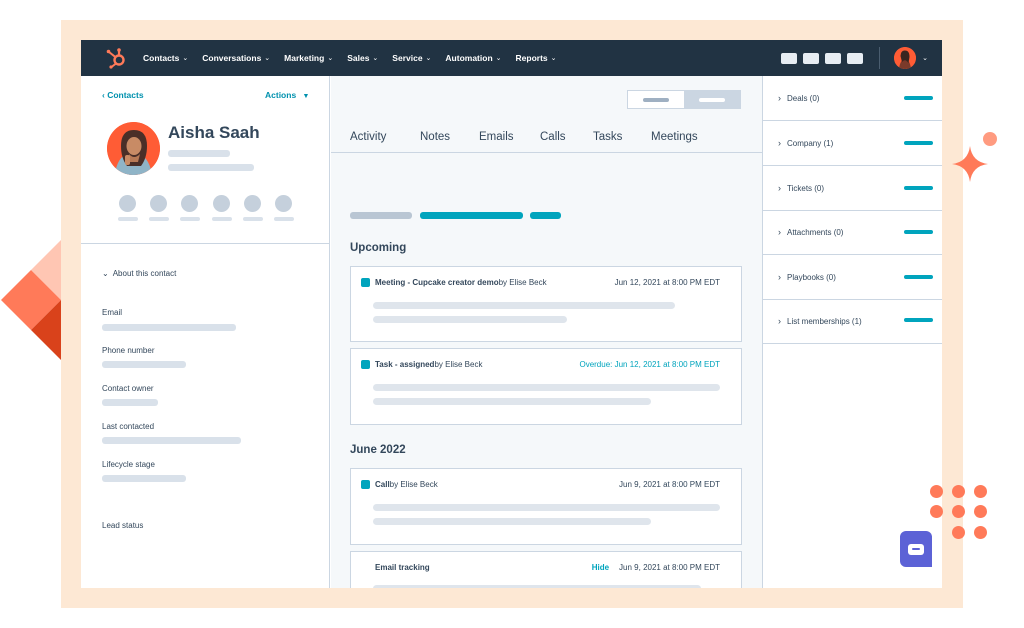 The height and width of the screenshot is (628, 1024). Describe the element at coordinates (473, 58) in the screenshot. I see `nav-automation: Automation ⌄` at that location.